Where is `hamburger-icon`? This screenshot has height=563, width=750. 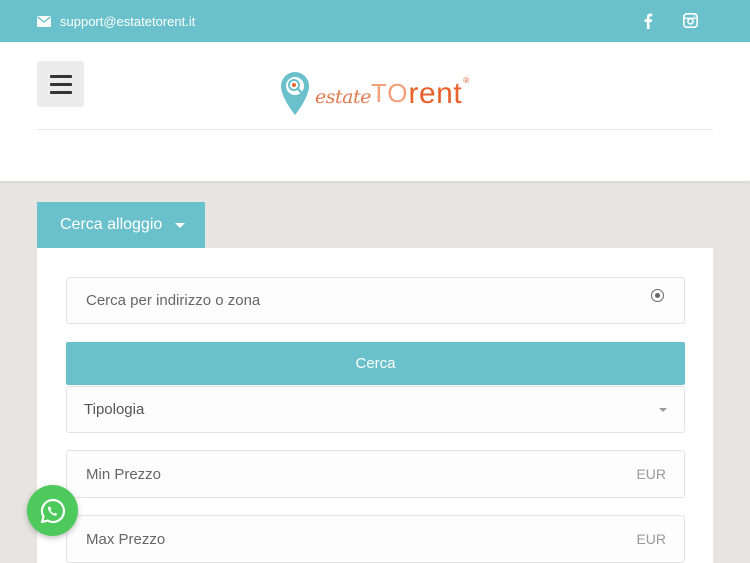
hamburger-icon is located at coordinates (60, 76).